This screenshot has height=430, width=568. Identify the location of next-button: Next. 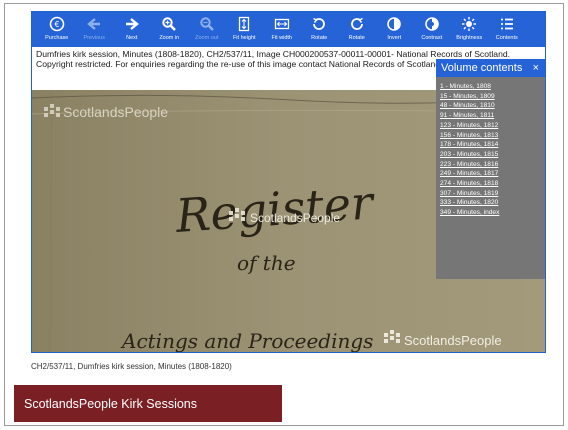
(132, 29).